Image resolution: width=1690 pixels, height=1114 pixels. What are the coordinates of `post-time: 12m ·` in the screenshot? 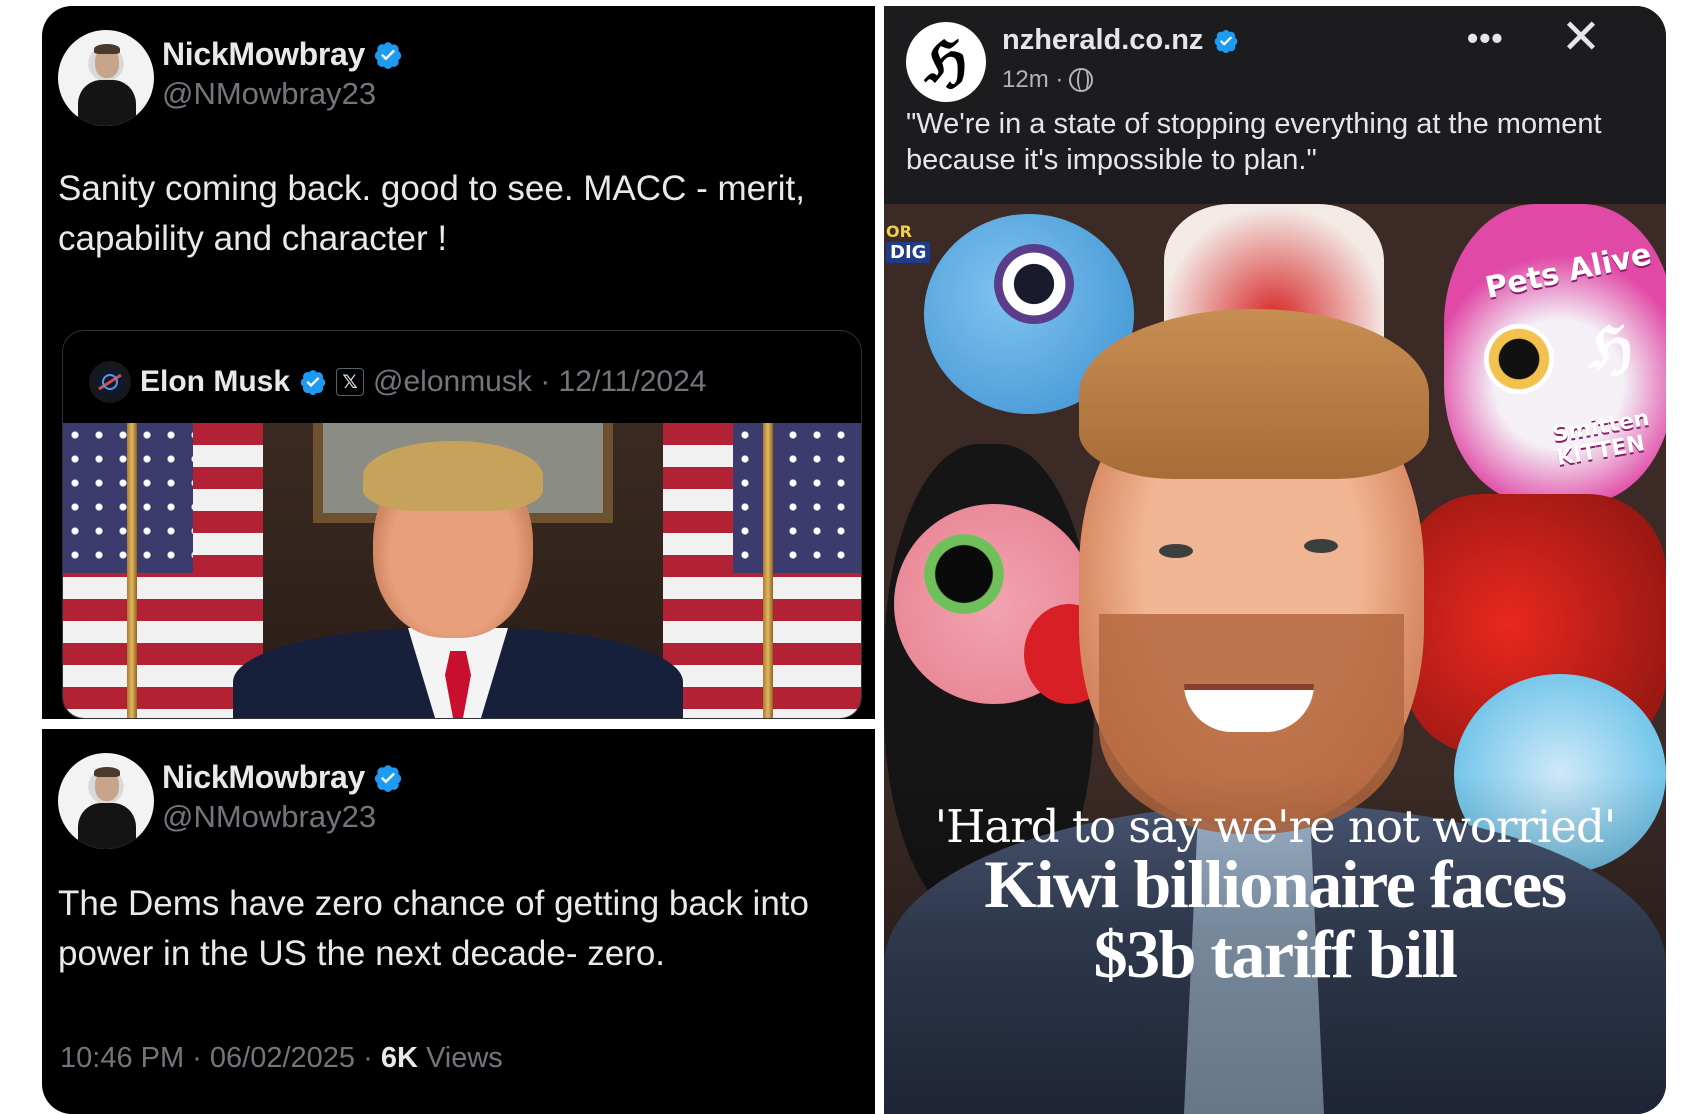 It's located at (1032, 80).